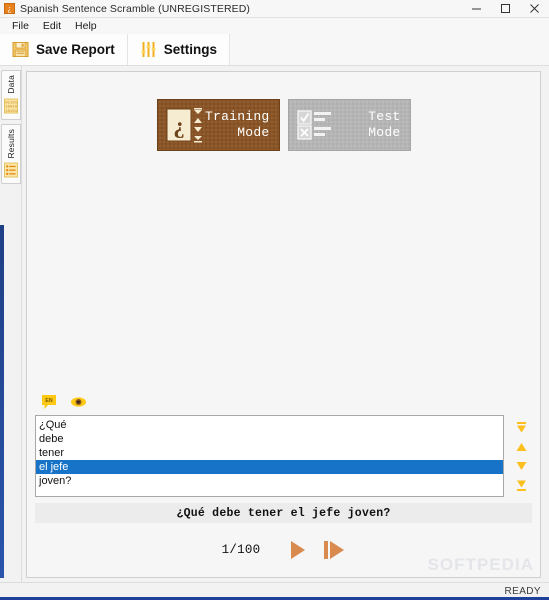 This screenshot has height=600, width=549. What do you see at coordinates (384, 124) in the screenshot?
I see `test-mode-label: Test Mode` at bounding box center [384, 124].